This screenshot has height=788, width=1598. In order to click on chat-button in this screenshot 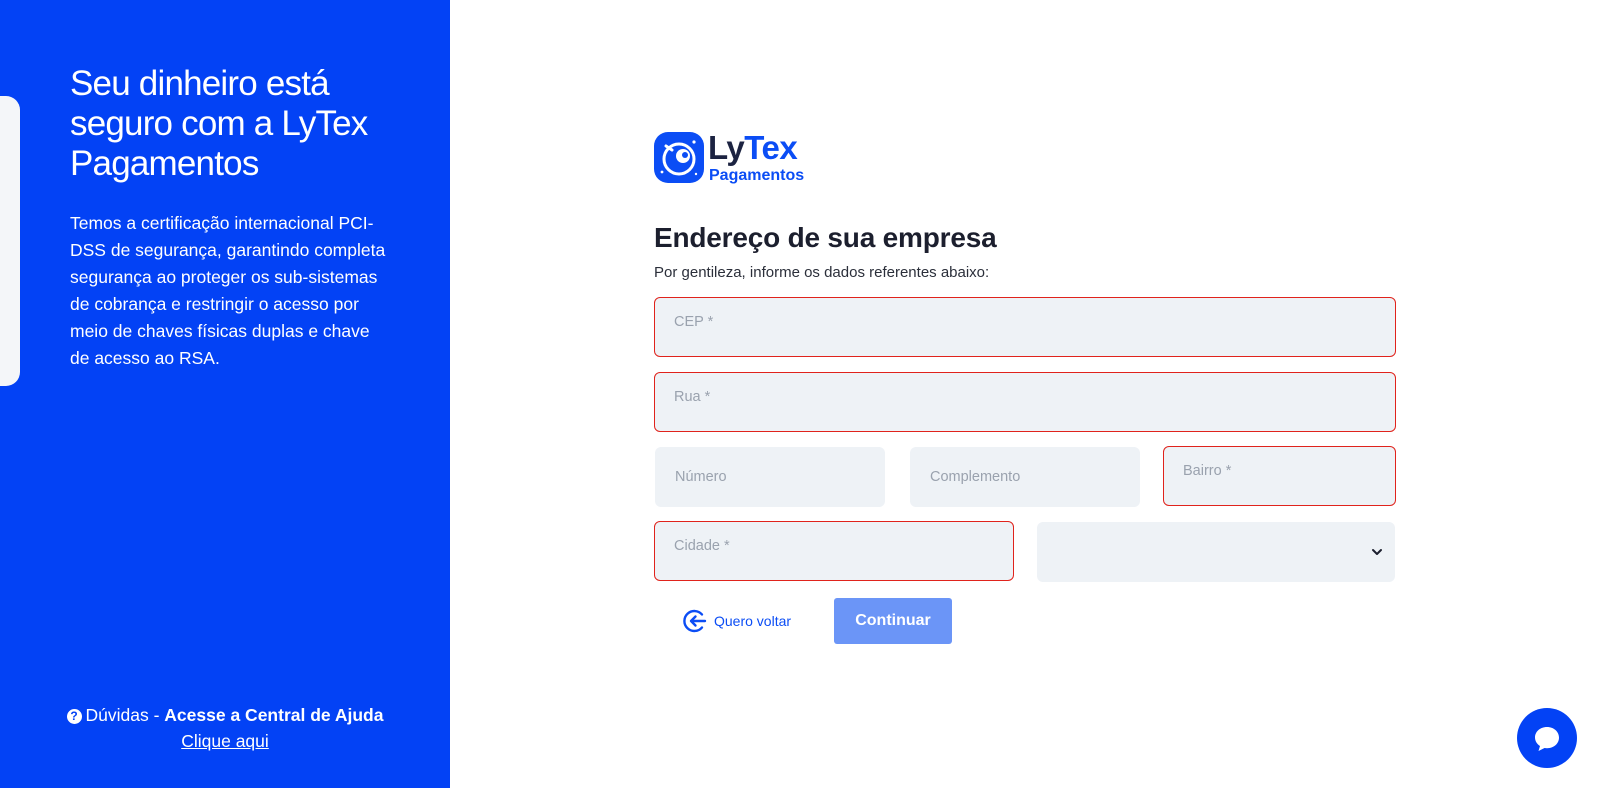, I will do `click(1547, 738)`.